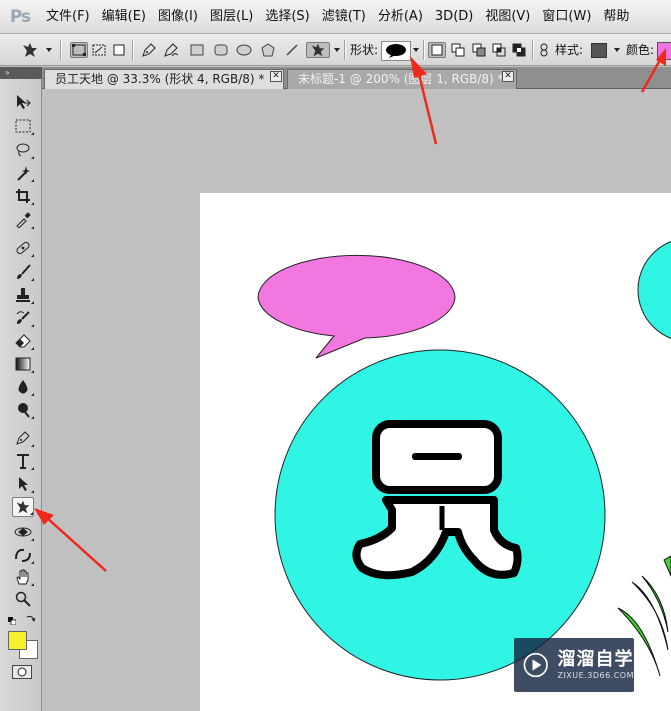 The image size is (671, 711). I want to click on shape-layers-button, so click(79, 50).